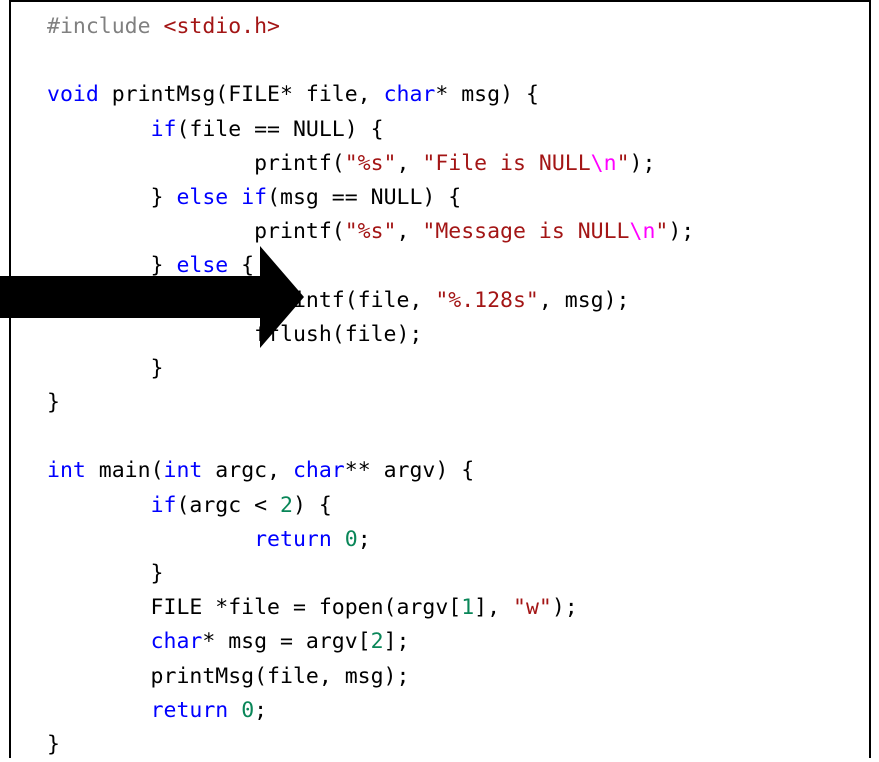 Image resolution: width=879 pixels, height=762 pixels. What do you see at coordinates (254, 608) in the screenshot?
I see `code-token-plain: FILE *file = fopen(argv[` at bounding box center [254, 608].